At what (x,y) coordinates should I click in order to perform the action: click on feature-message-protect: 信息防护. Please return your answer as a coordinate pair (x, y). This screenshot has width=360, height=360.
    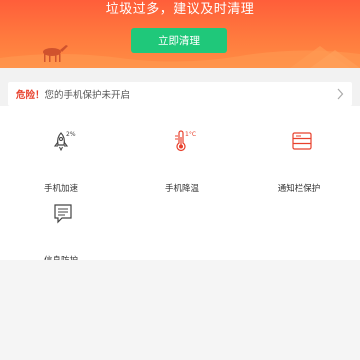
    Looking at the image, I should click on (61, 234).